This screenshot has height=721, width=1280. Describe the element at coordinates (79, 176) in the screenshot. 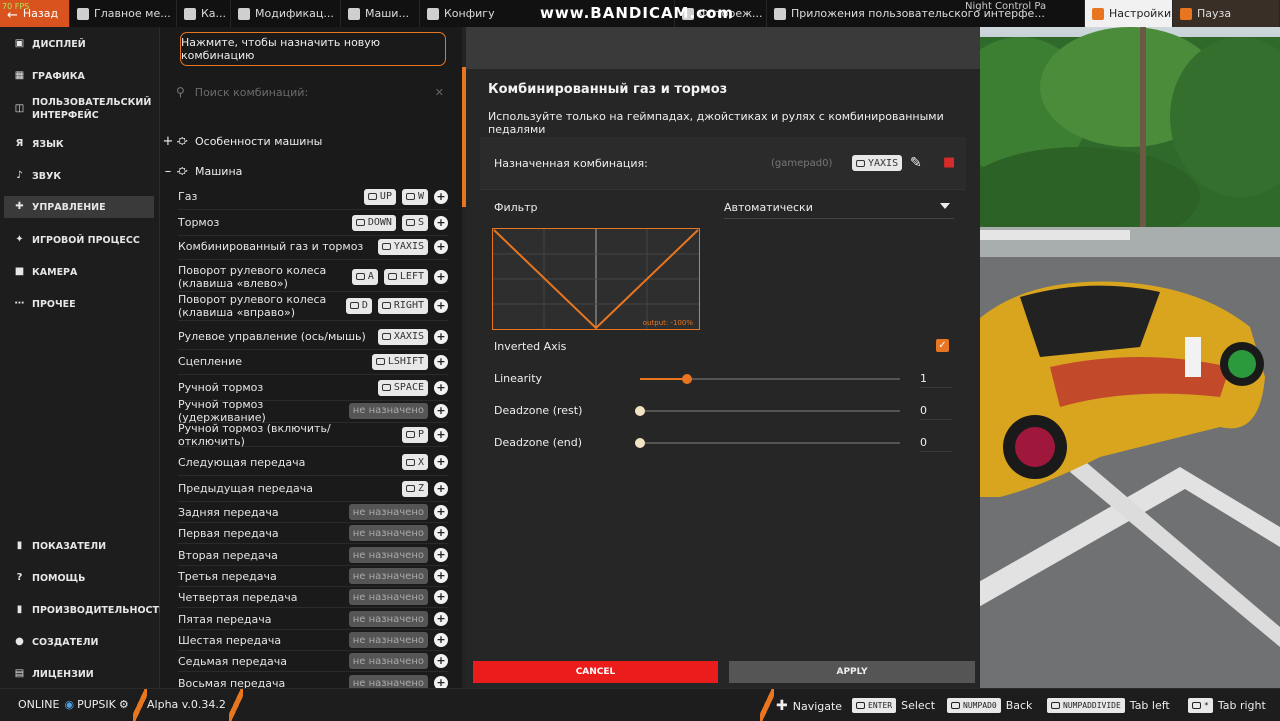

I see `sidebar-item-sound: ♪ Звук` at that location.